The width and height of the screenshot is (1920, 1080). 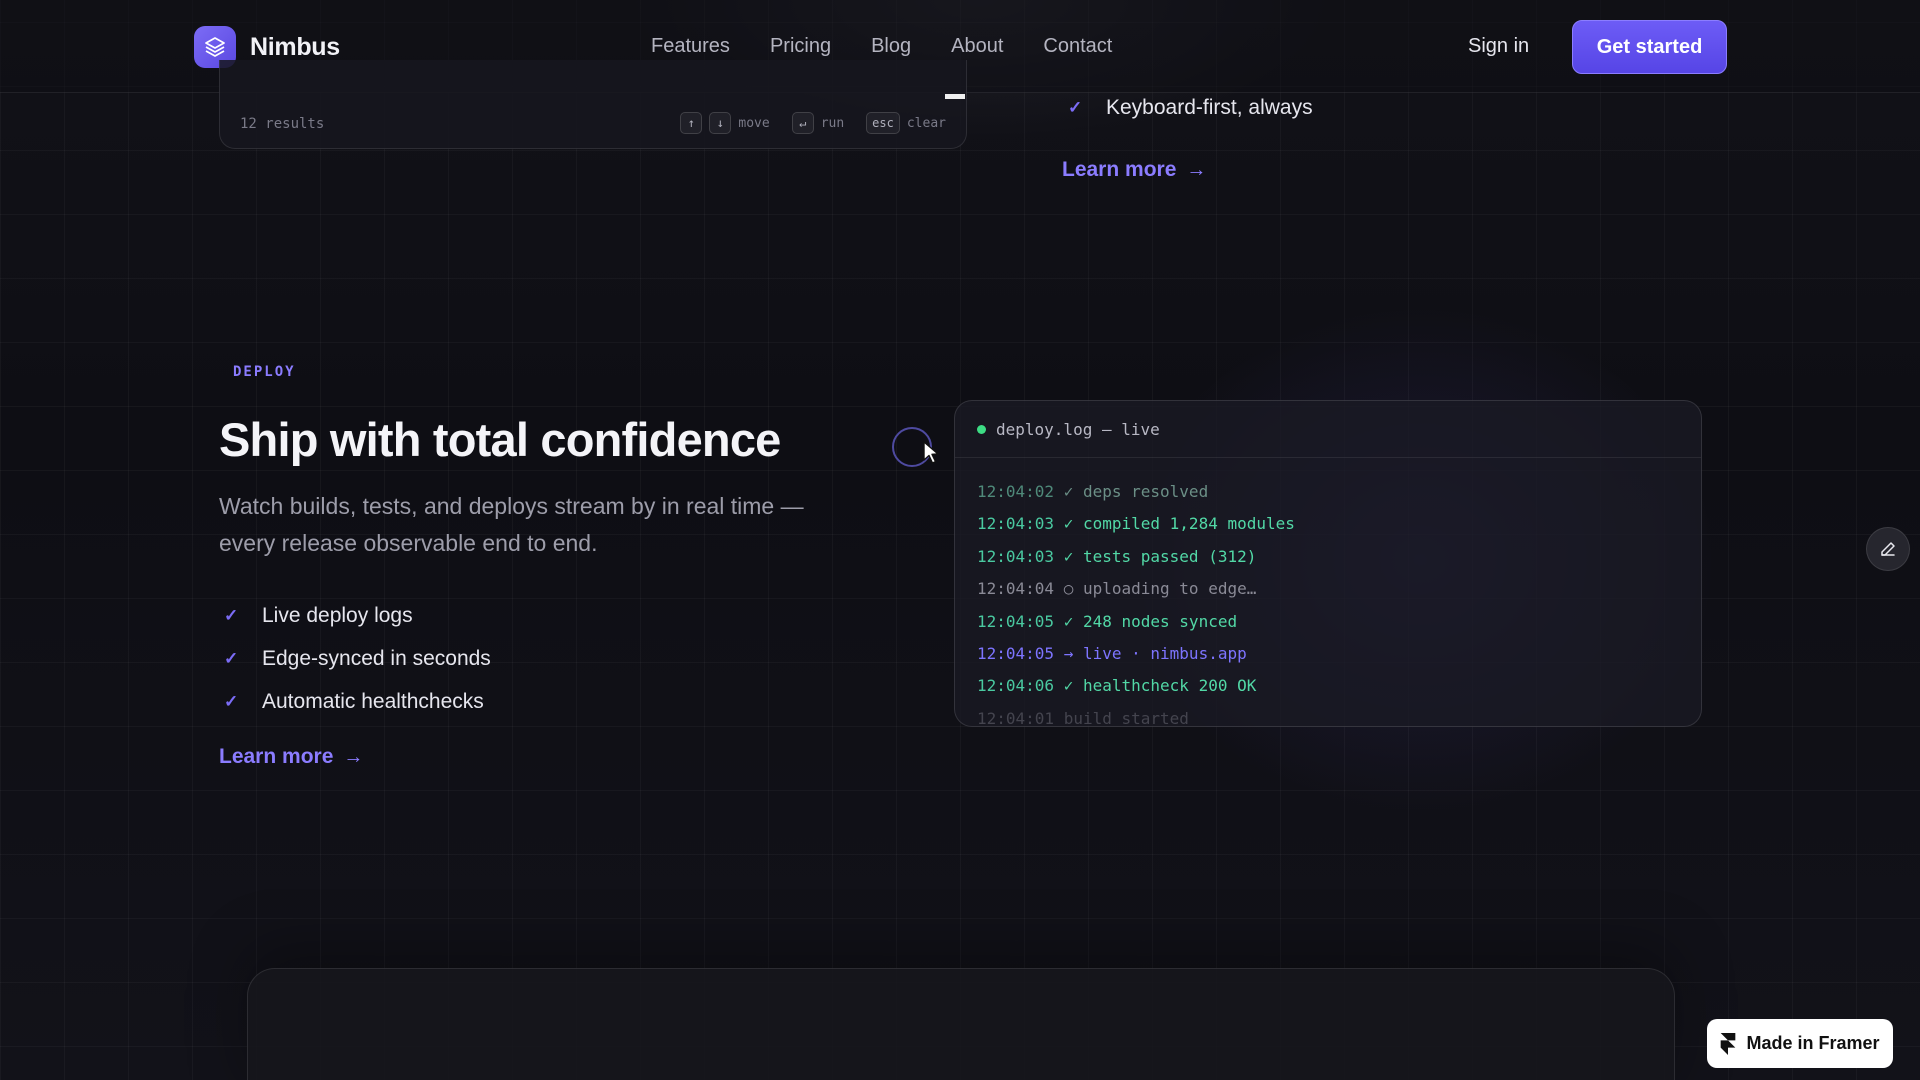 I want to click on next-section-panel, so click(x=961, y=1024).